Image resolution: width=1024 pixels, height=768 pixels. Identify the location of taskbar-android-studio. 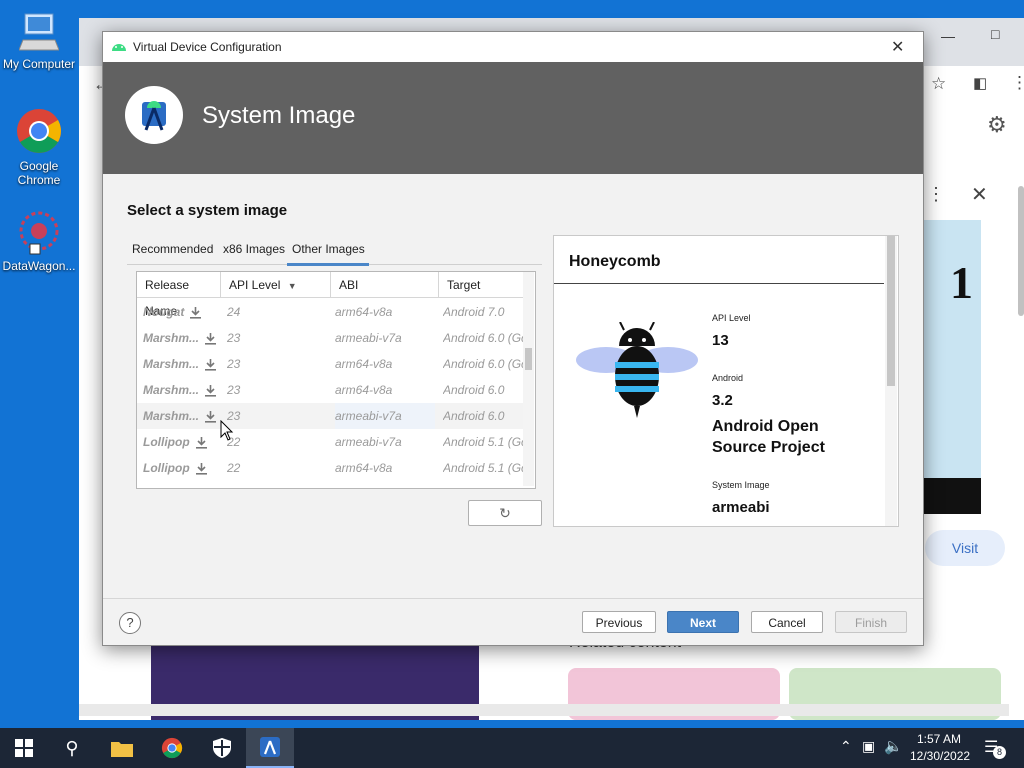
(270, 748).